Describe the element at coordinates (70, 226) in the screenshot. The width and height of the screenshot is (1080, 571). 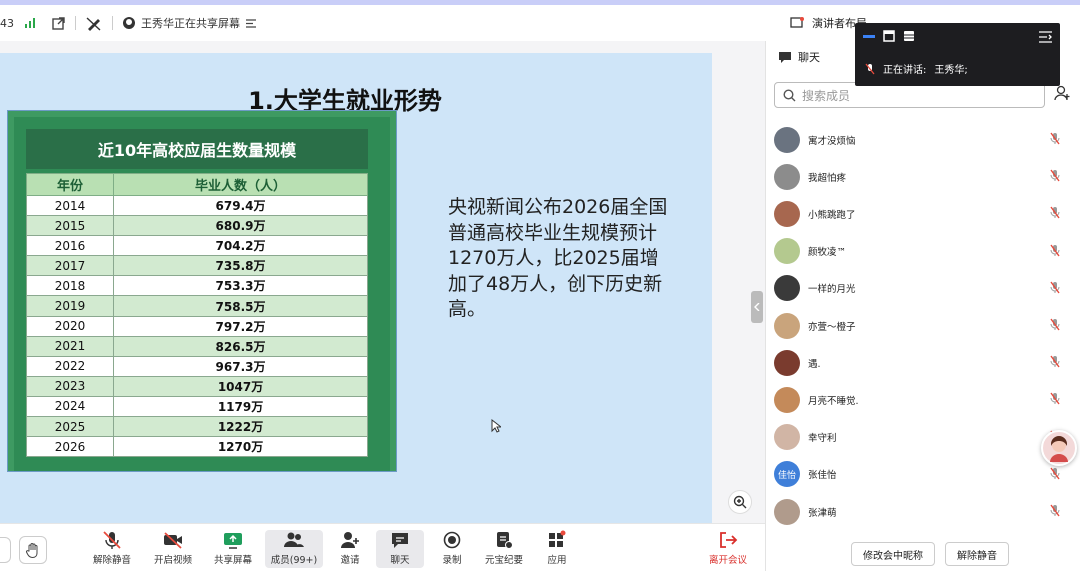
I see `year-cell: 2015` at that location.